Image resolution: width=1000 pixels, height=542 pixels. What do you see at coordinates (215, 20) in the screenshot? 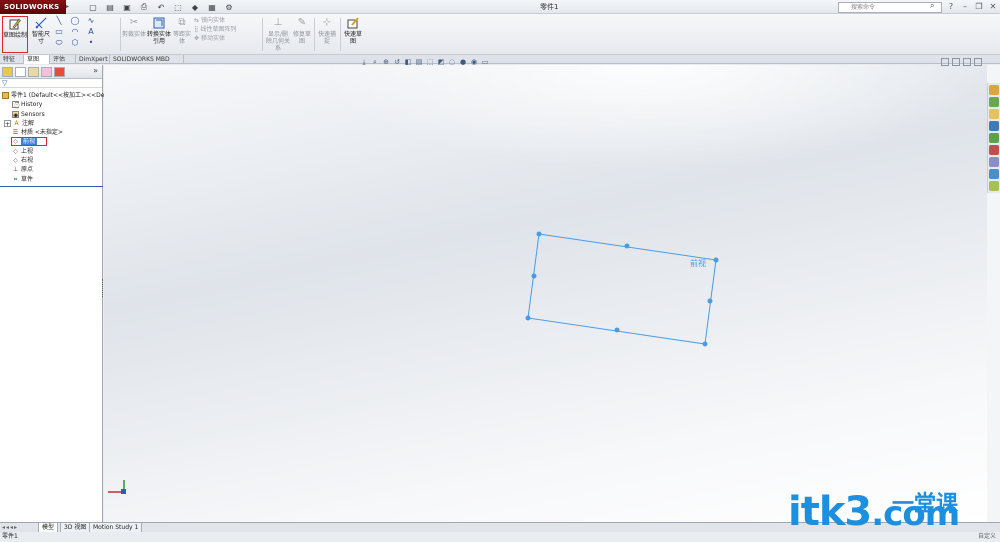
I see `mirror-button: ⇆ 镜向实体` at bounding box center [215, 20].